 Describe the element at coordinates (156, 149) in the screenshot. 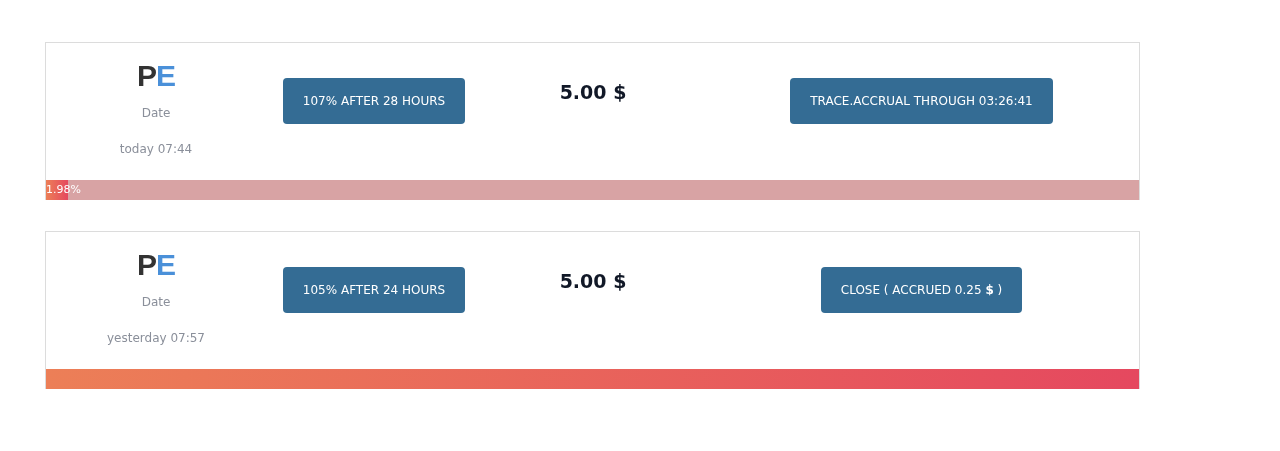

I see `date-value: today 07:44` at that location.